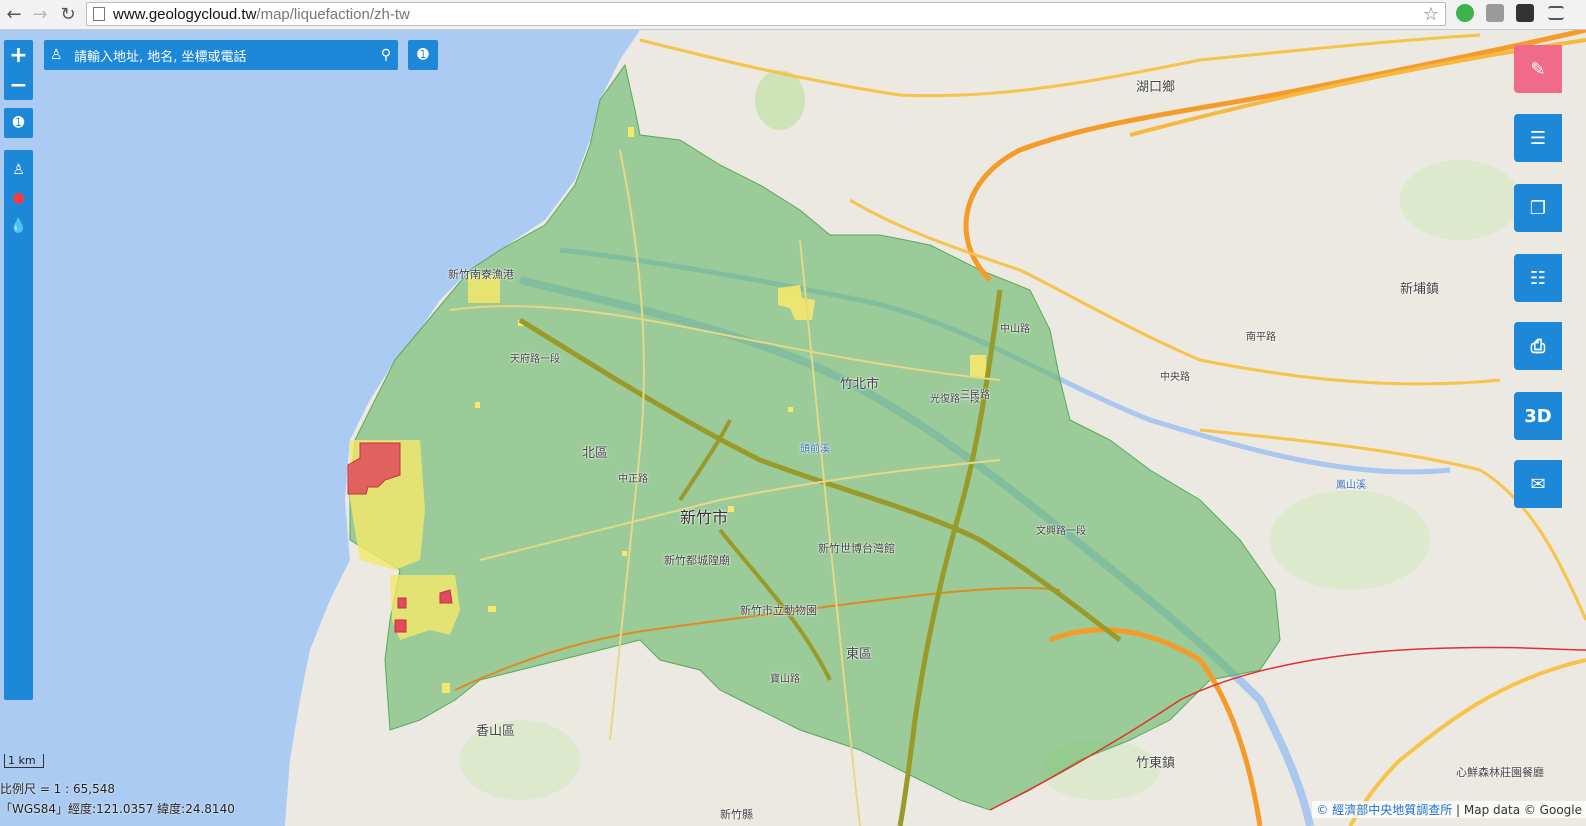  Describe the element at coordinates (1261, 337) in the screenshot. I see `label-road-nanping: 南平路` at that location.